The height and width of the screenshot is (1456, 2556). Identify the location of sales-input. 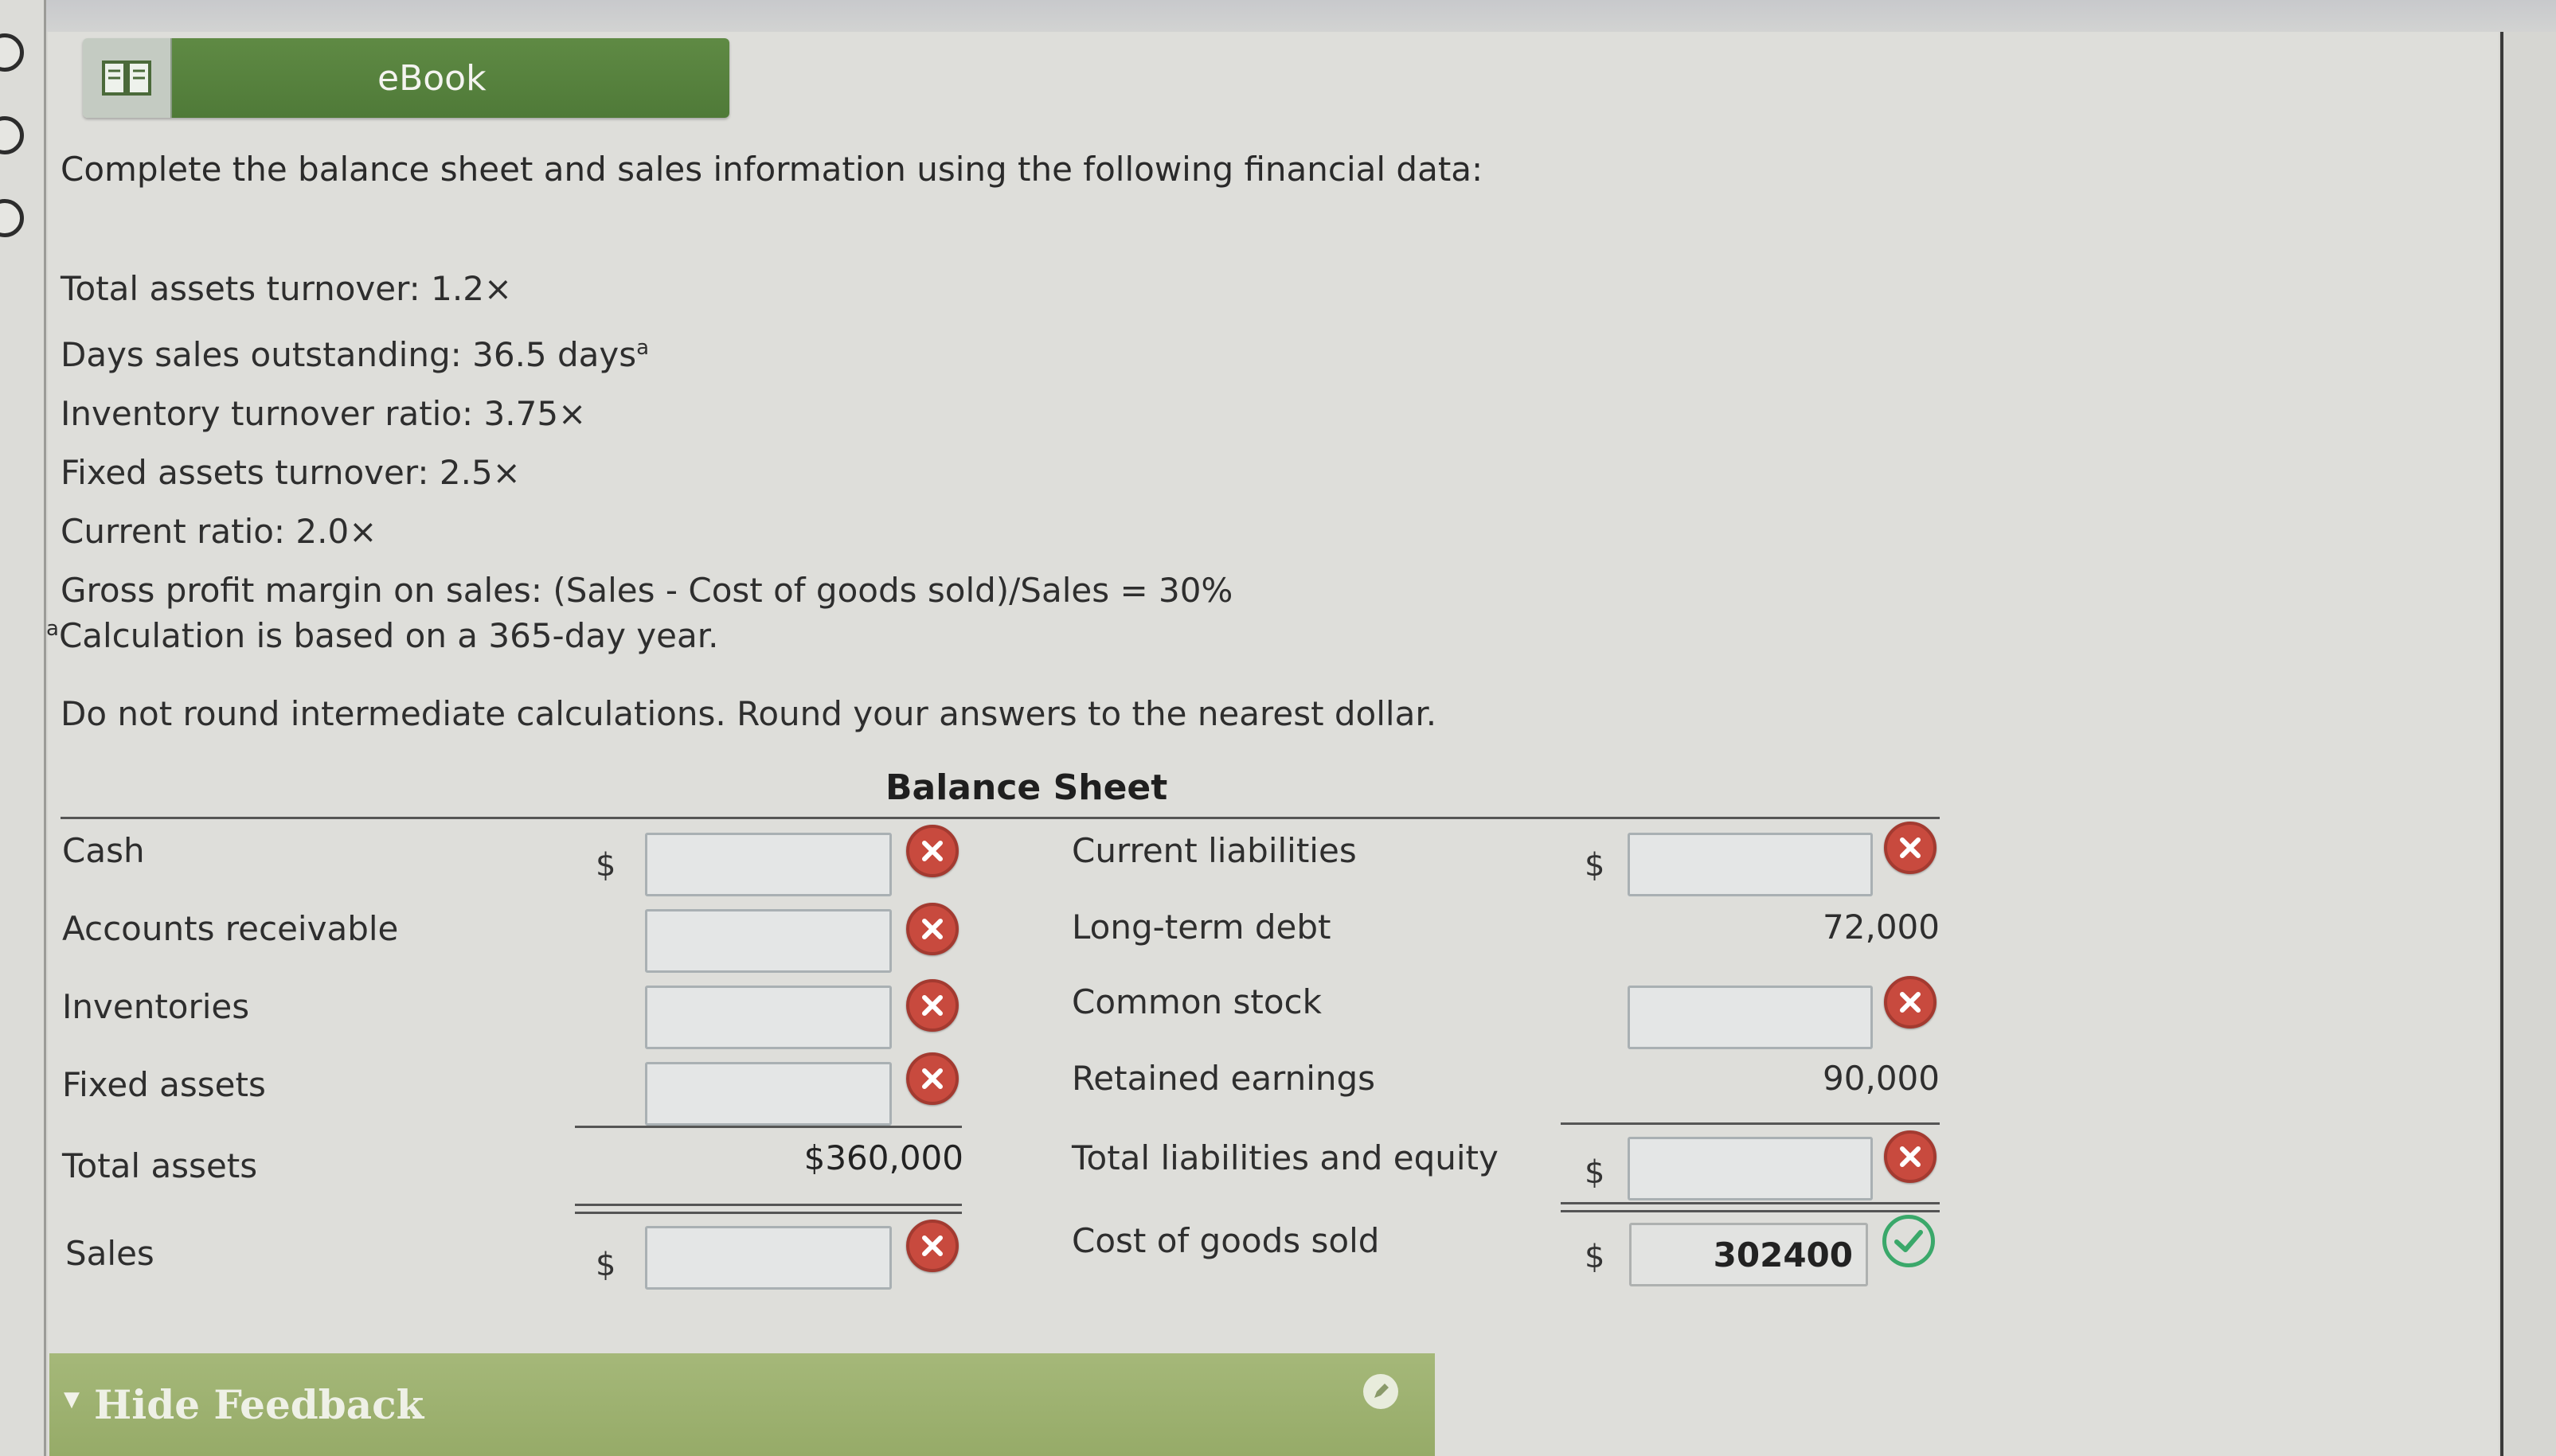
(768, 1258).